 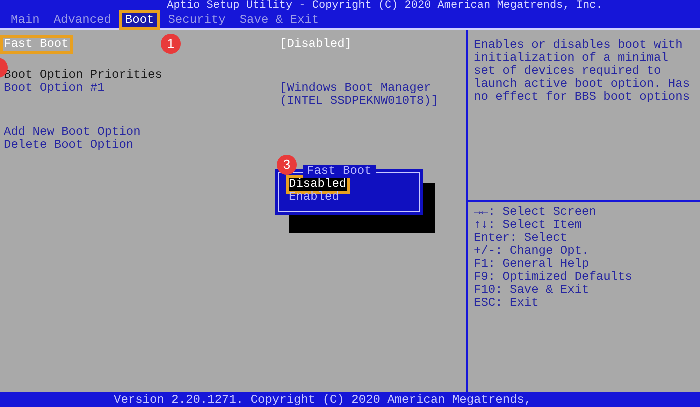 I want to click on key-hint: F10: Save & Exit, so click(x=532, y=290).